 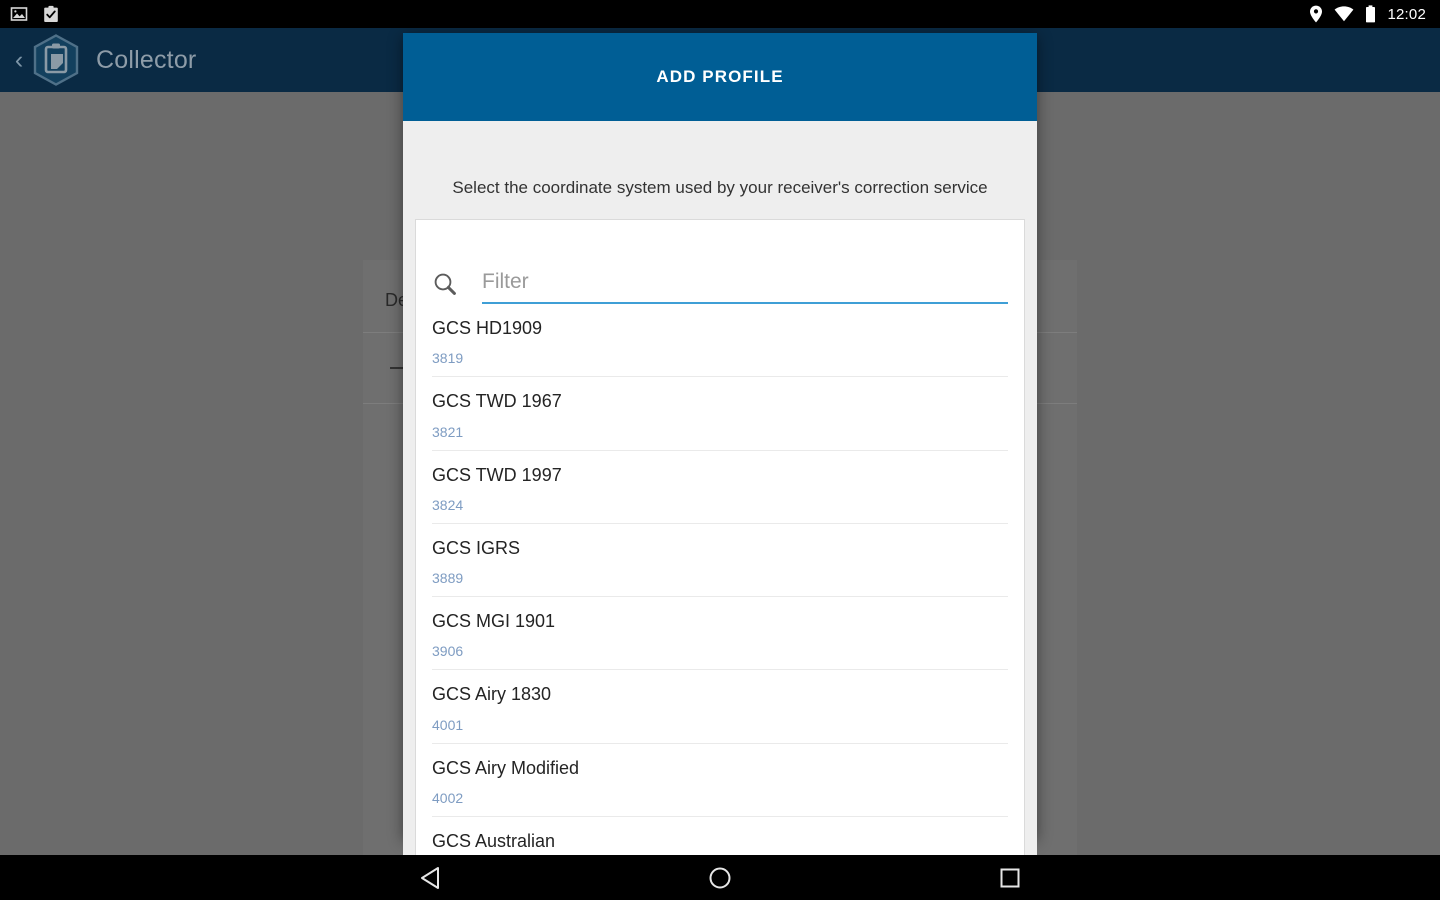 What do you see at coordinates (448, 358) in the screenshot?
I see `list-item-code: 3819` at bounding box center [448, 358].